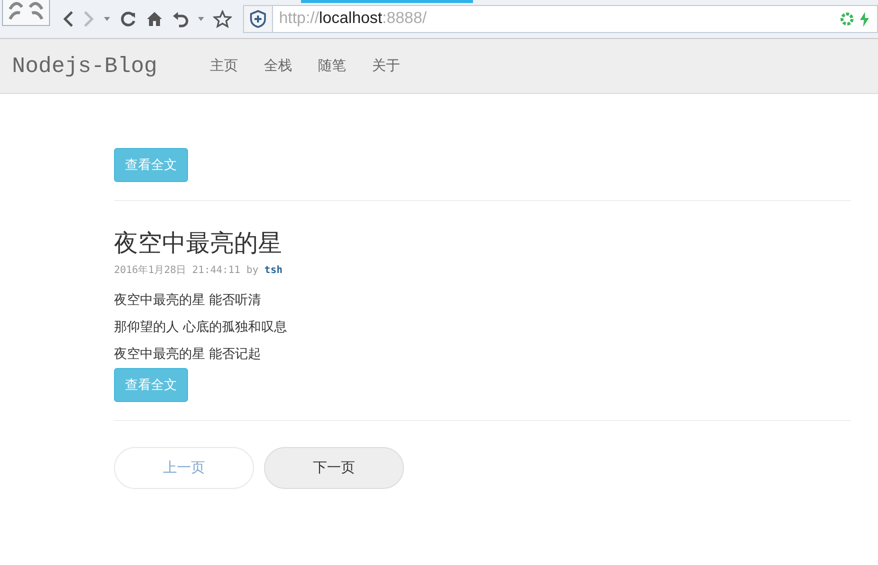  What do you see at coordinates (332, 66) in the screenshot?
I see `nav-link: 随笔` at bounding box center [332, 66].